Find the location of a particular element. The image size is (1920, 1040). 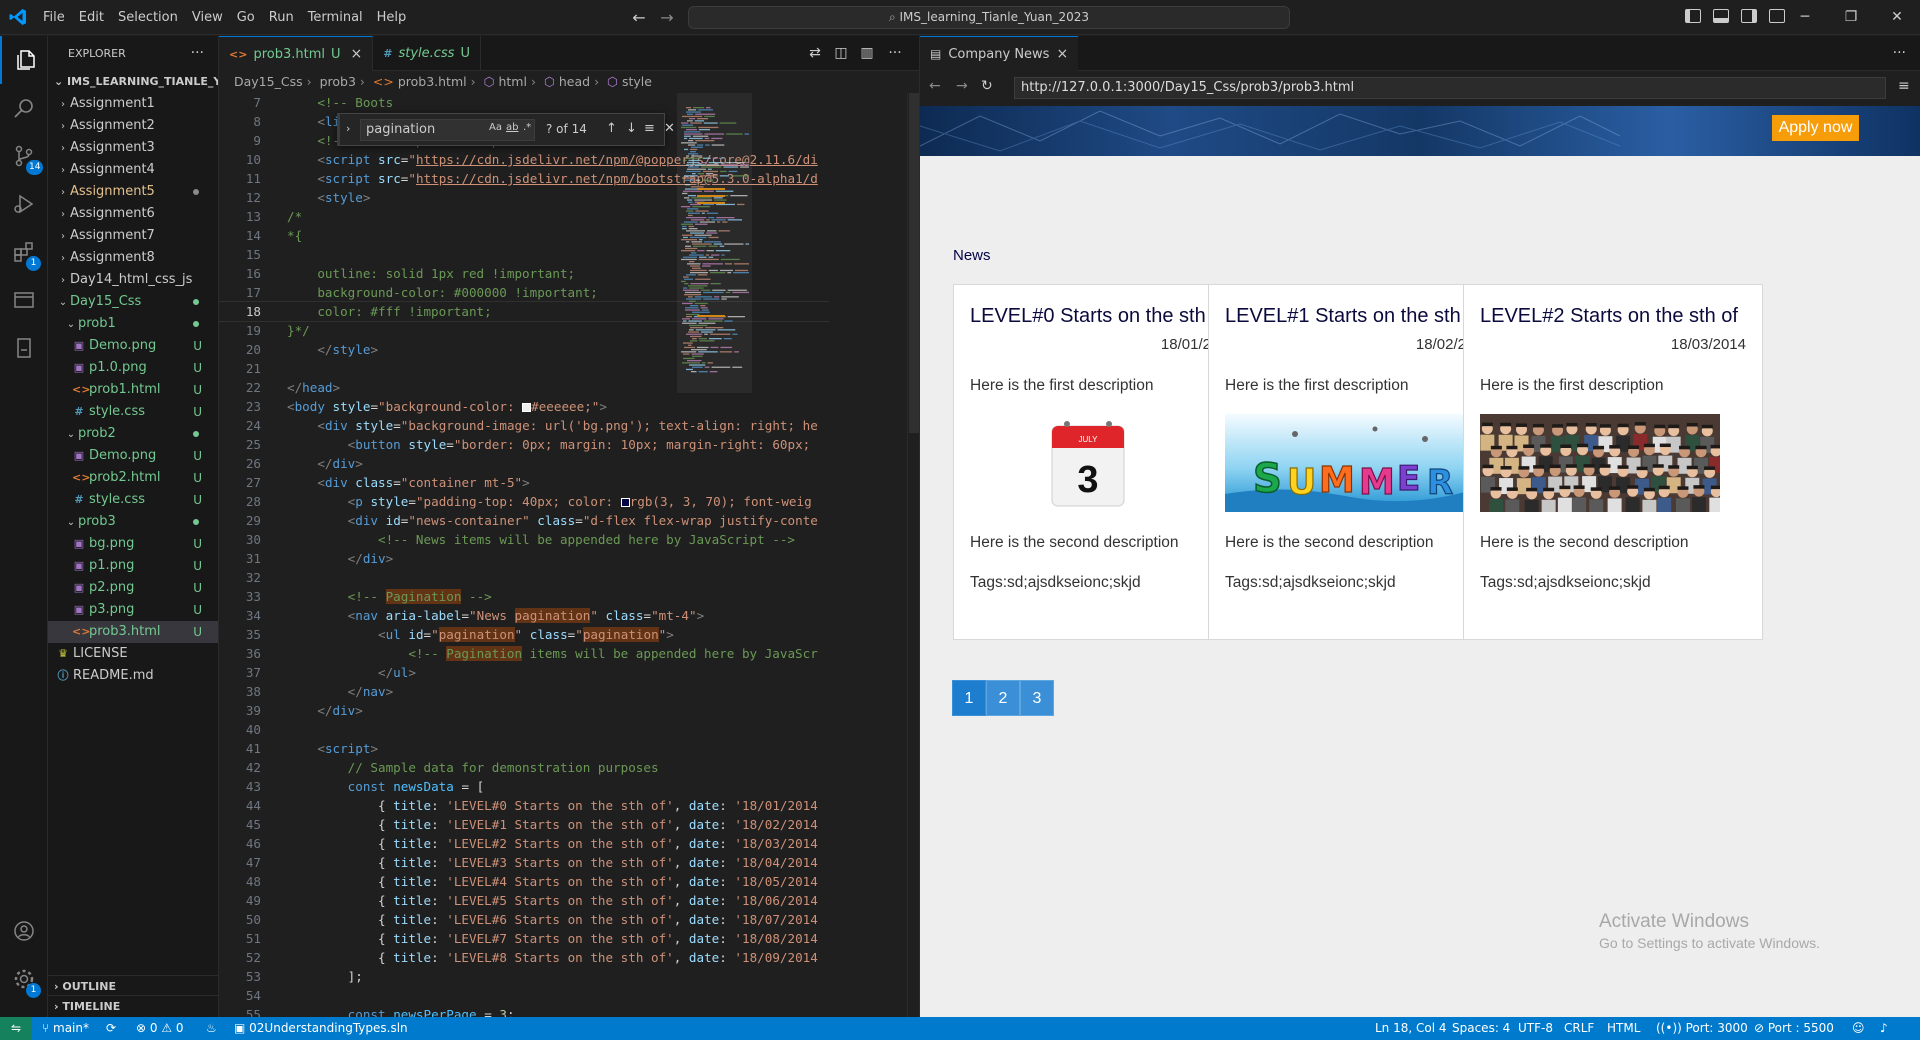

tab-prob3-html: <> prob3.html U × is located at coordinates (296, 54).